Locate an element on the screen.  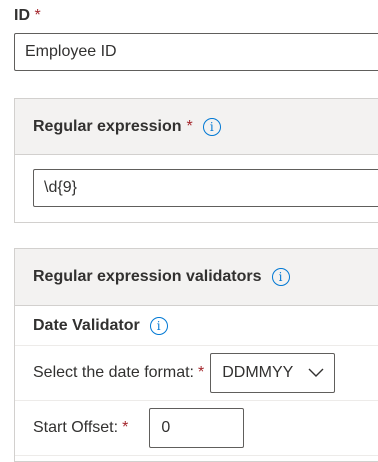
date-format-selected: DDMMYY is located at coordinates (258, 372).